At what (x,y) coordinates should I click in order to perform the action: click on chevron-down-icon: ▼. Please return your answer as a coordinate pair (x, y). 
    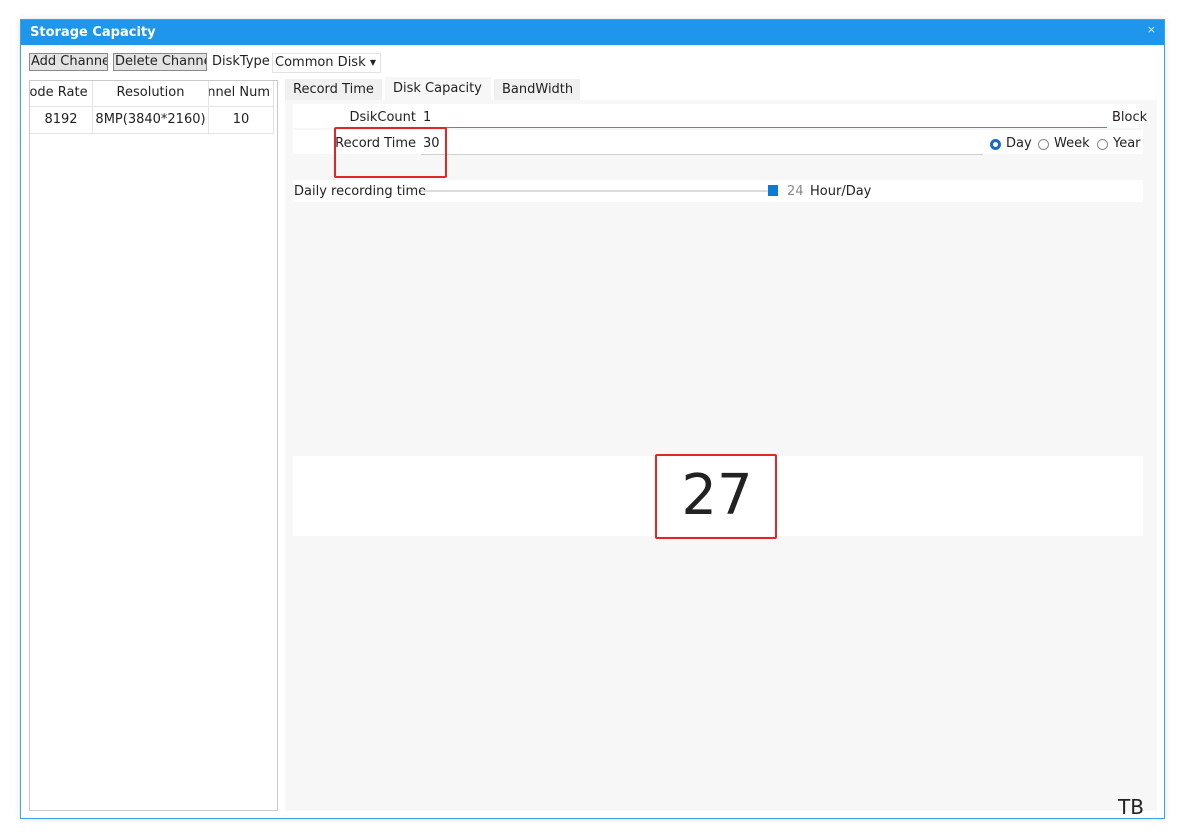
    Looking at the image, I should click on (372, 62).